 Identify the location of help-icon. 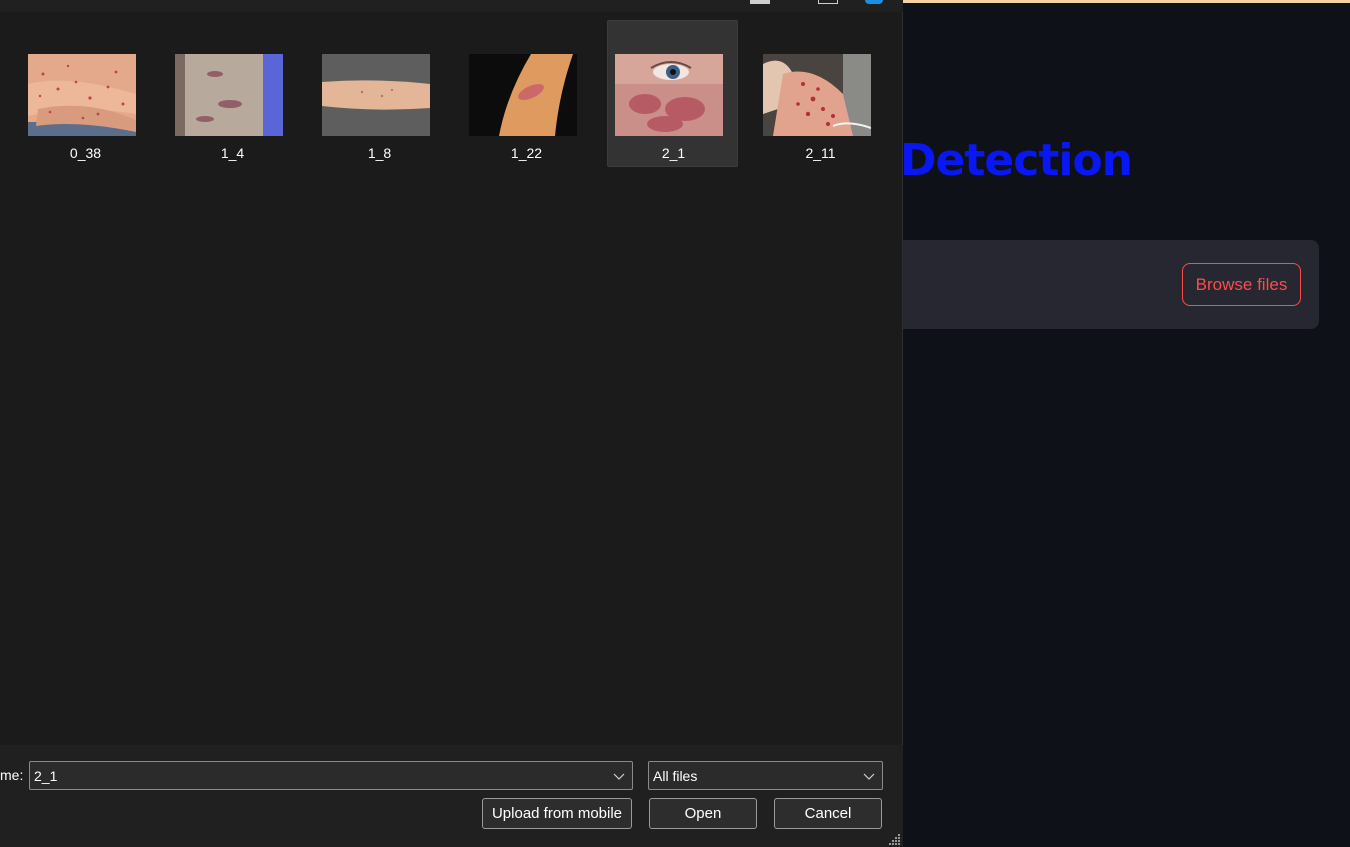
(874, 2).